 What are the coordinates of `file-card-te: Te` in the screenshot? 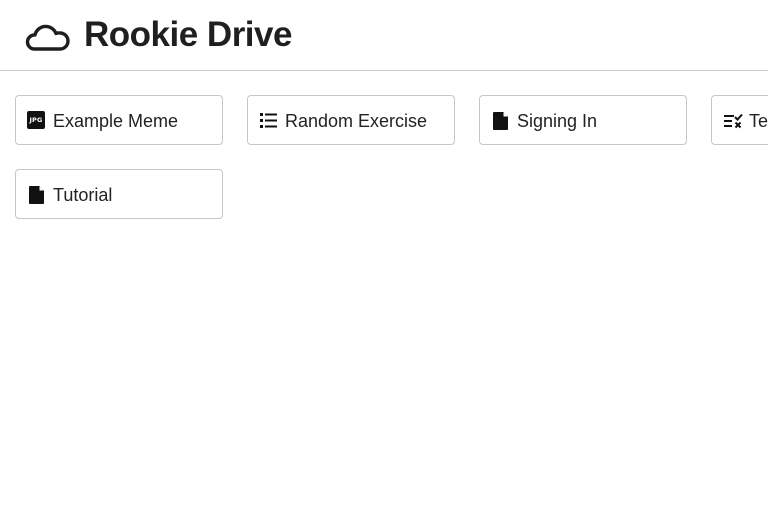 It's located at (739, 120).